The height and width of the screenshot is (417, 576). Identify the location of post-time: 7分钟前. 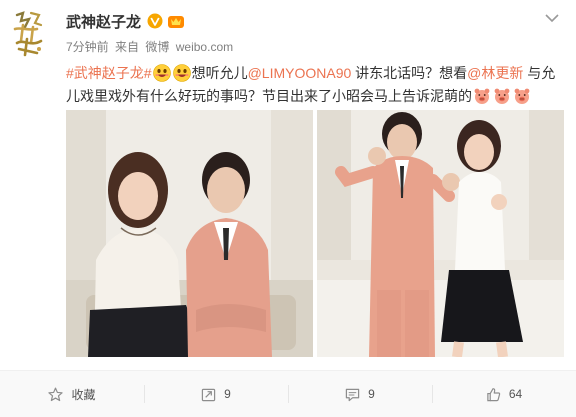
(87, 47).